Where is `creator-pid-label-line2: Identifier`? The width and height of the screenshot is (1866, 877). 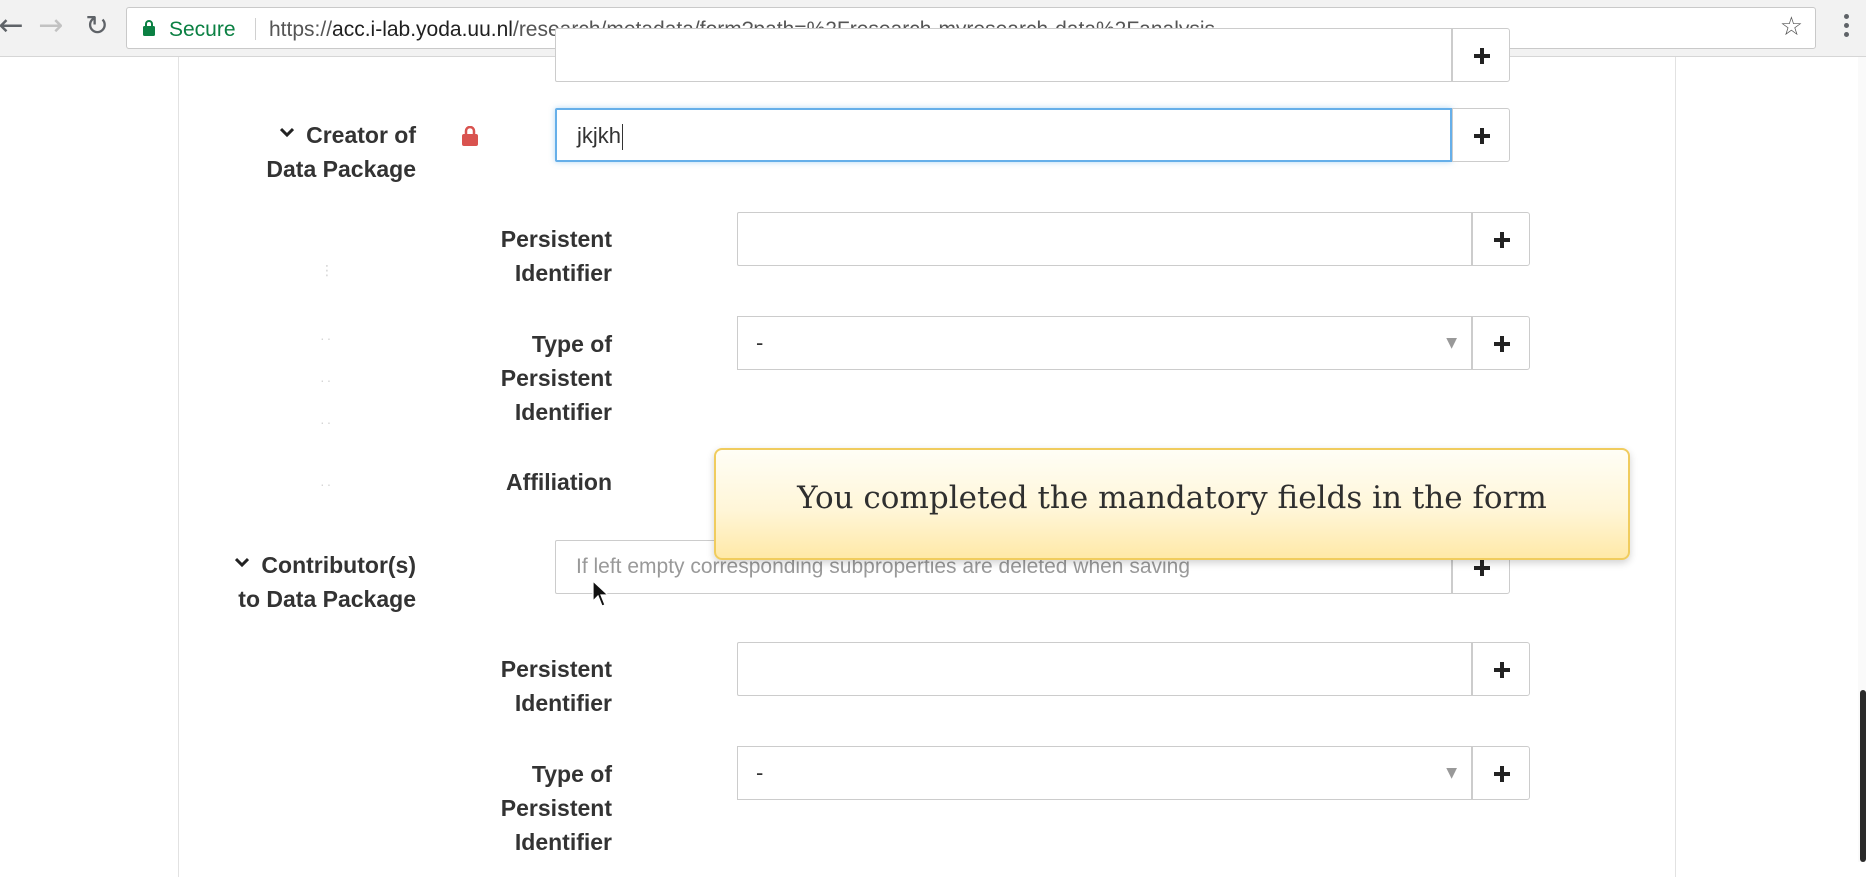
creator-pid-label-line2: Identifier is located at coordinates (563, 273).